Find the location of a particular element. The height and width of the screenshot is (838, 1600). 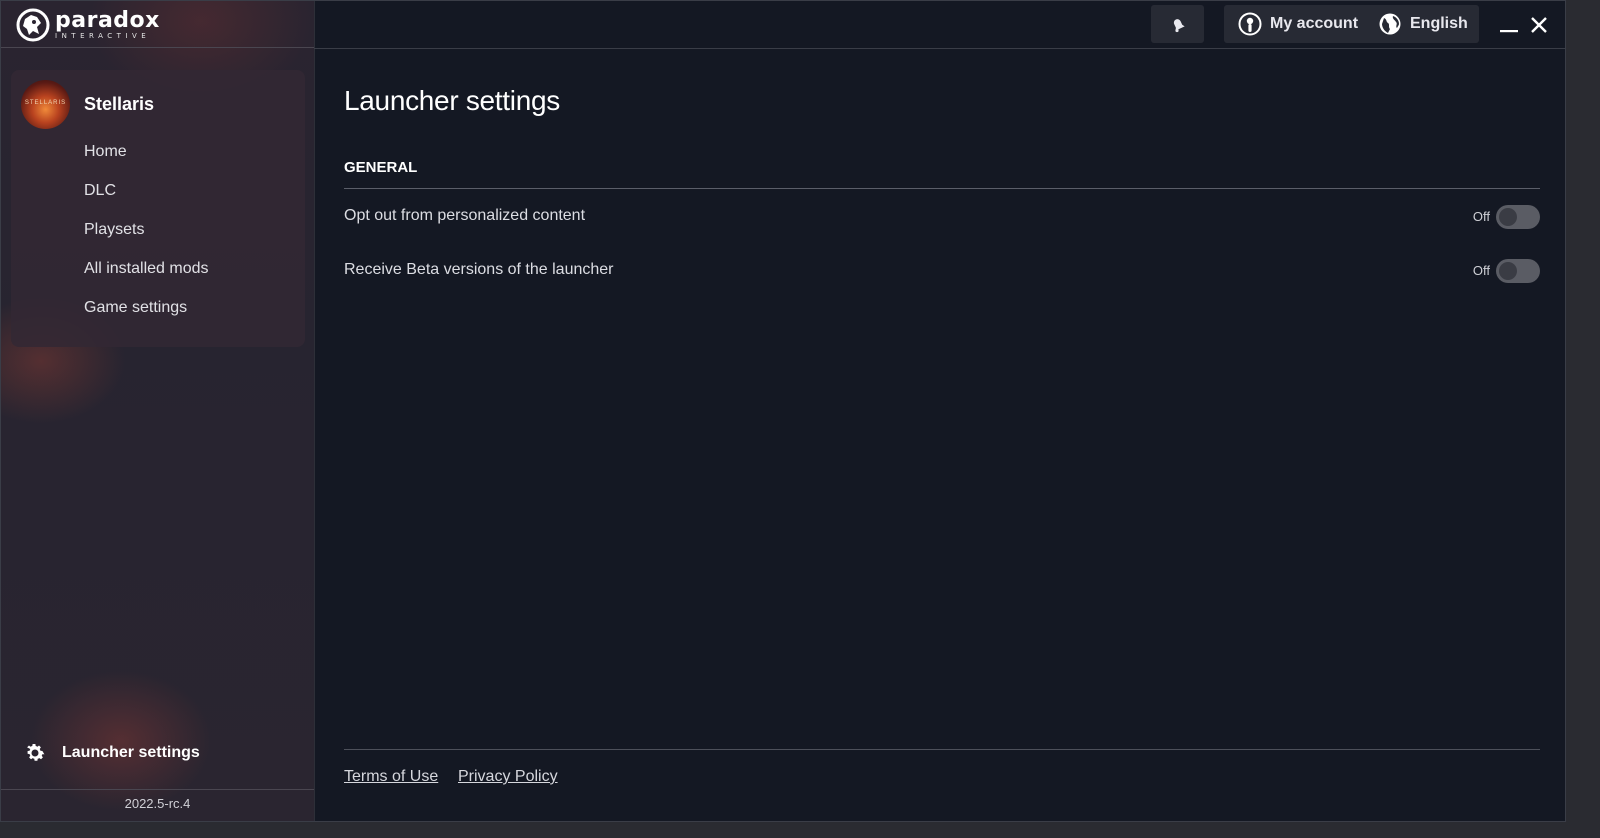

globe-icon is located at coordinates (1390, 24).